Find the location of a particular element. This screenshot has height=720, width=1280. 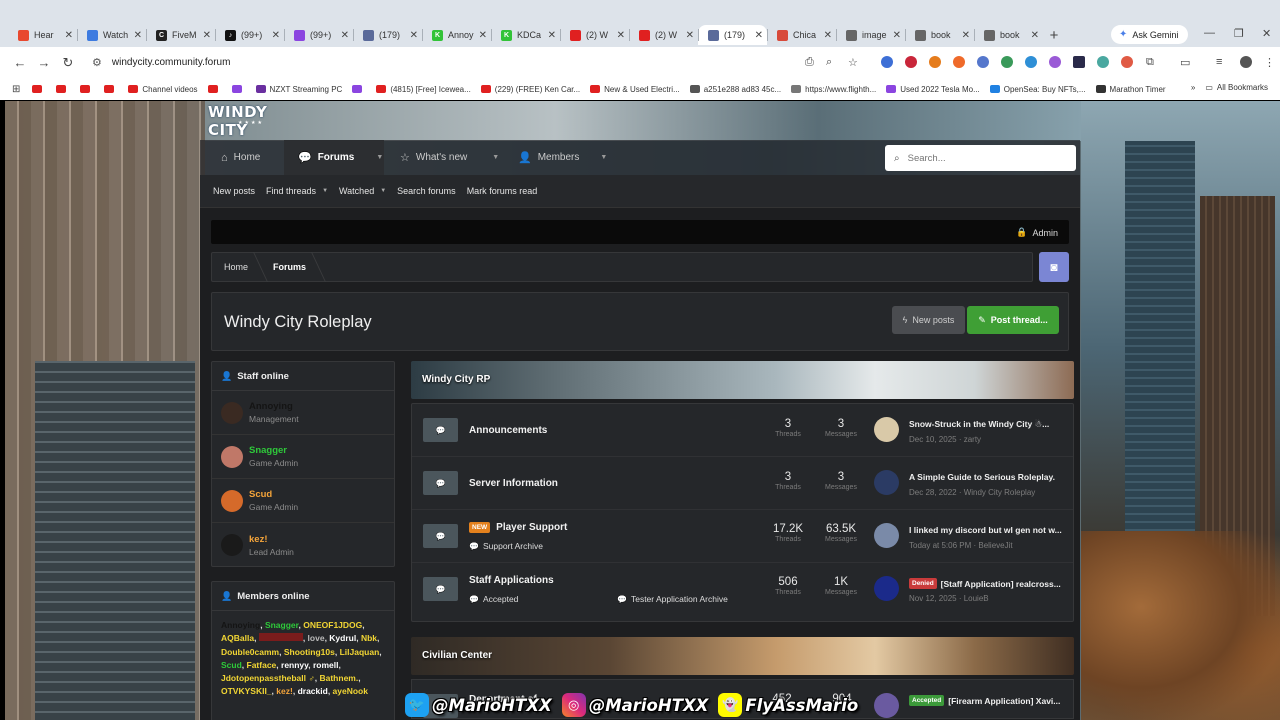

staff-member: kez! Lead Admin is located at coordinates (303, 545).